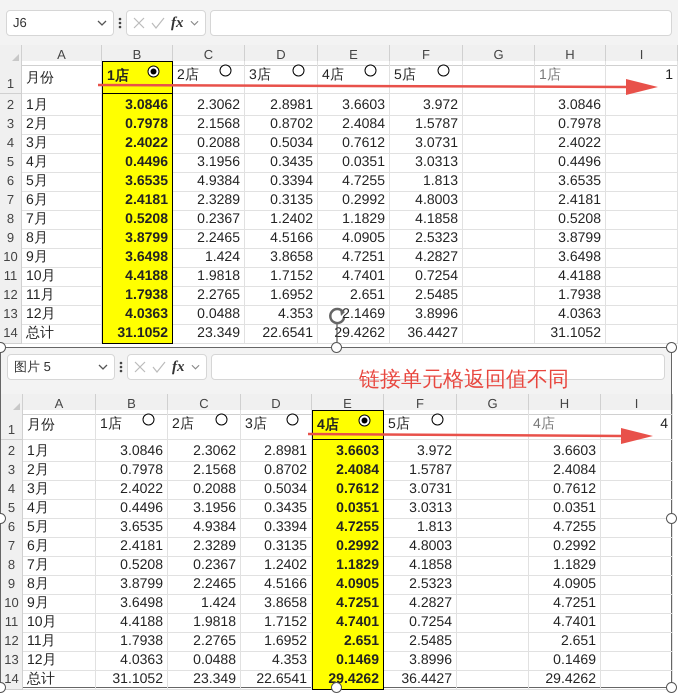  I want to click on table-cell: 月份, so click(59, 425).